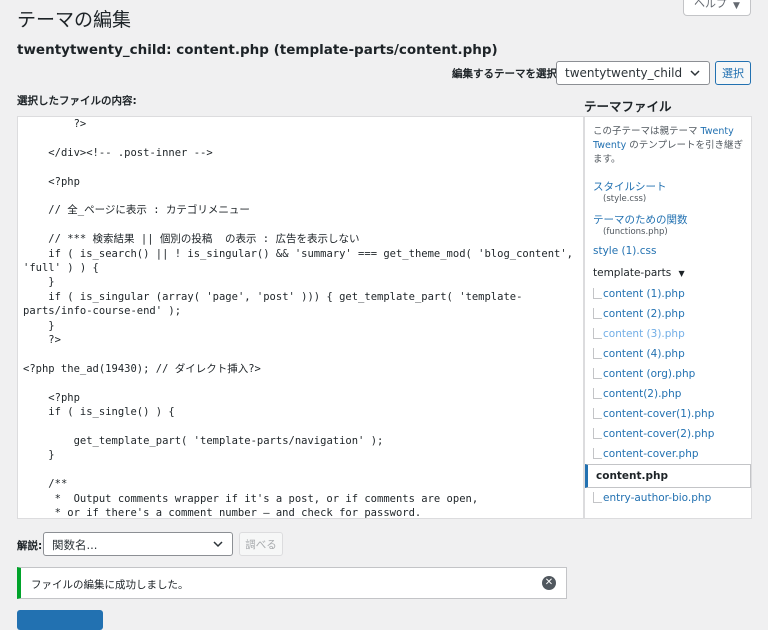 Image resolution: width=768 pixels, height=630 pixels. I want to click on folder-file-item: content-cover.php, so click(672, 454).